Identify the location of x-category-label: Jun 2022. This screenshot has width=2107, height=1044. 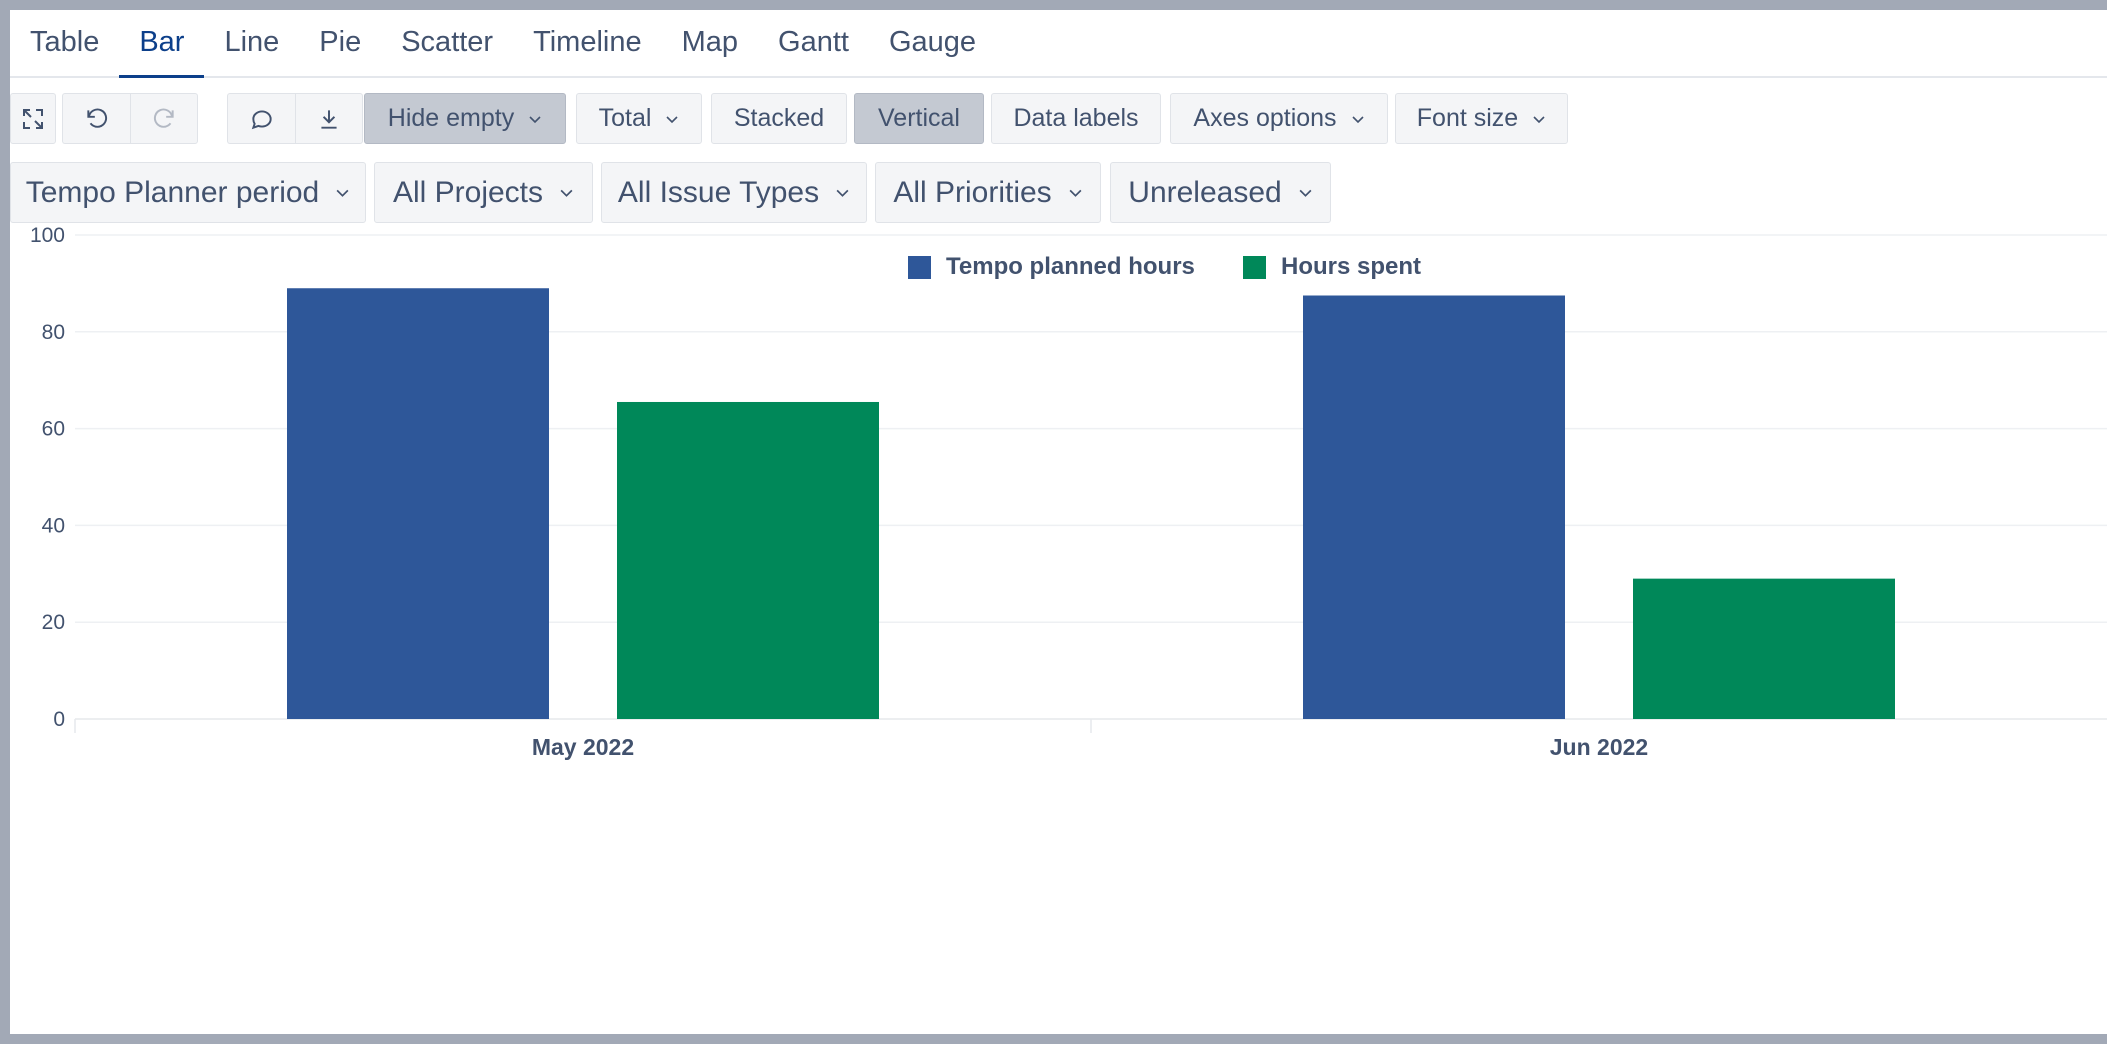
(1599, 747).